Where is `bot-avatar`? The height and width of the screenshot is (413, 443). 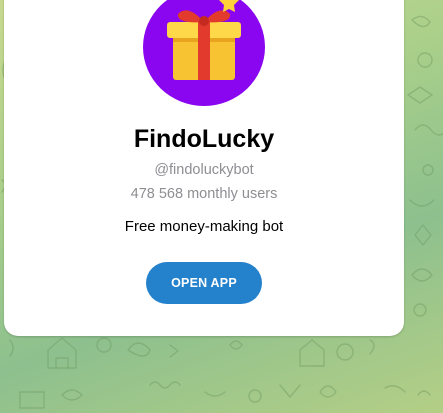 bot-avatar is located at coordinates (204, 53).